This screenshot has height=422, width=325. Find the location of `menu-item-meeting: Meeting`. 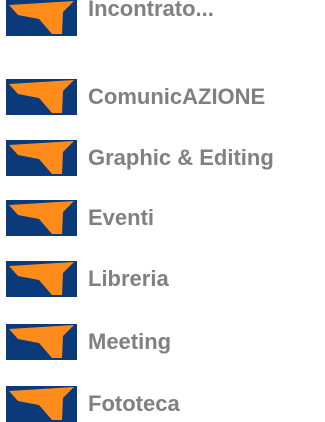

menu-item-meeting: Meeting is located at coordinates (88, 342).